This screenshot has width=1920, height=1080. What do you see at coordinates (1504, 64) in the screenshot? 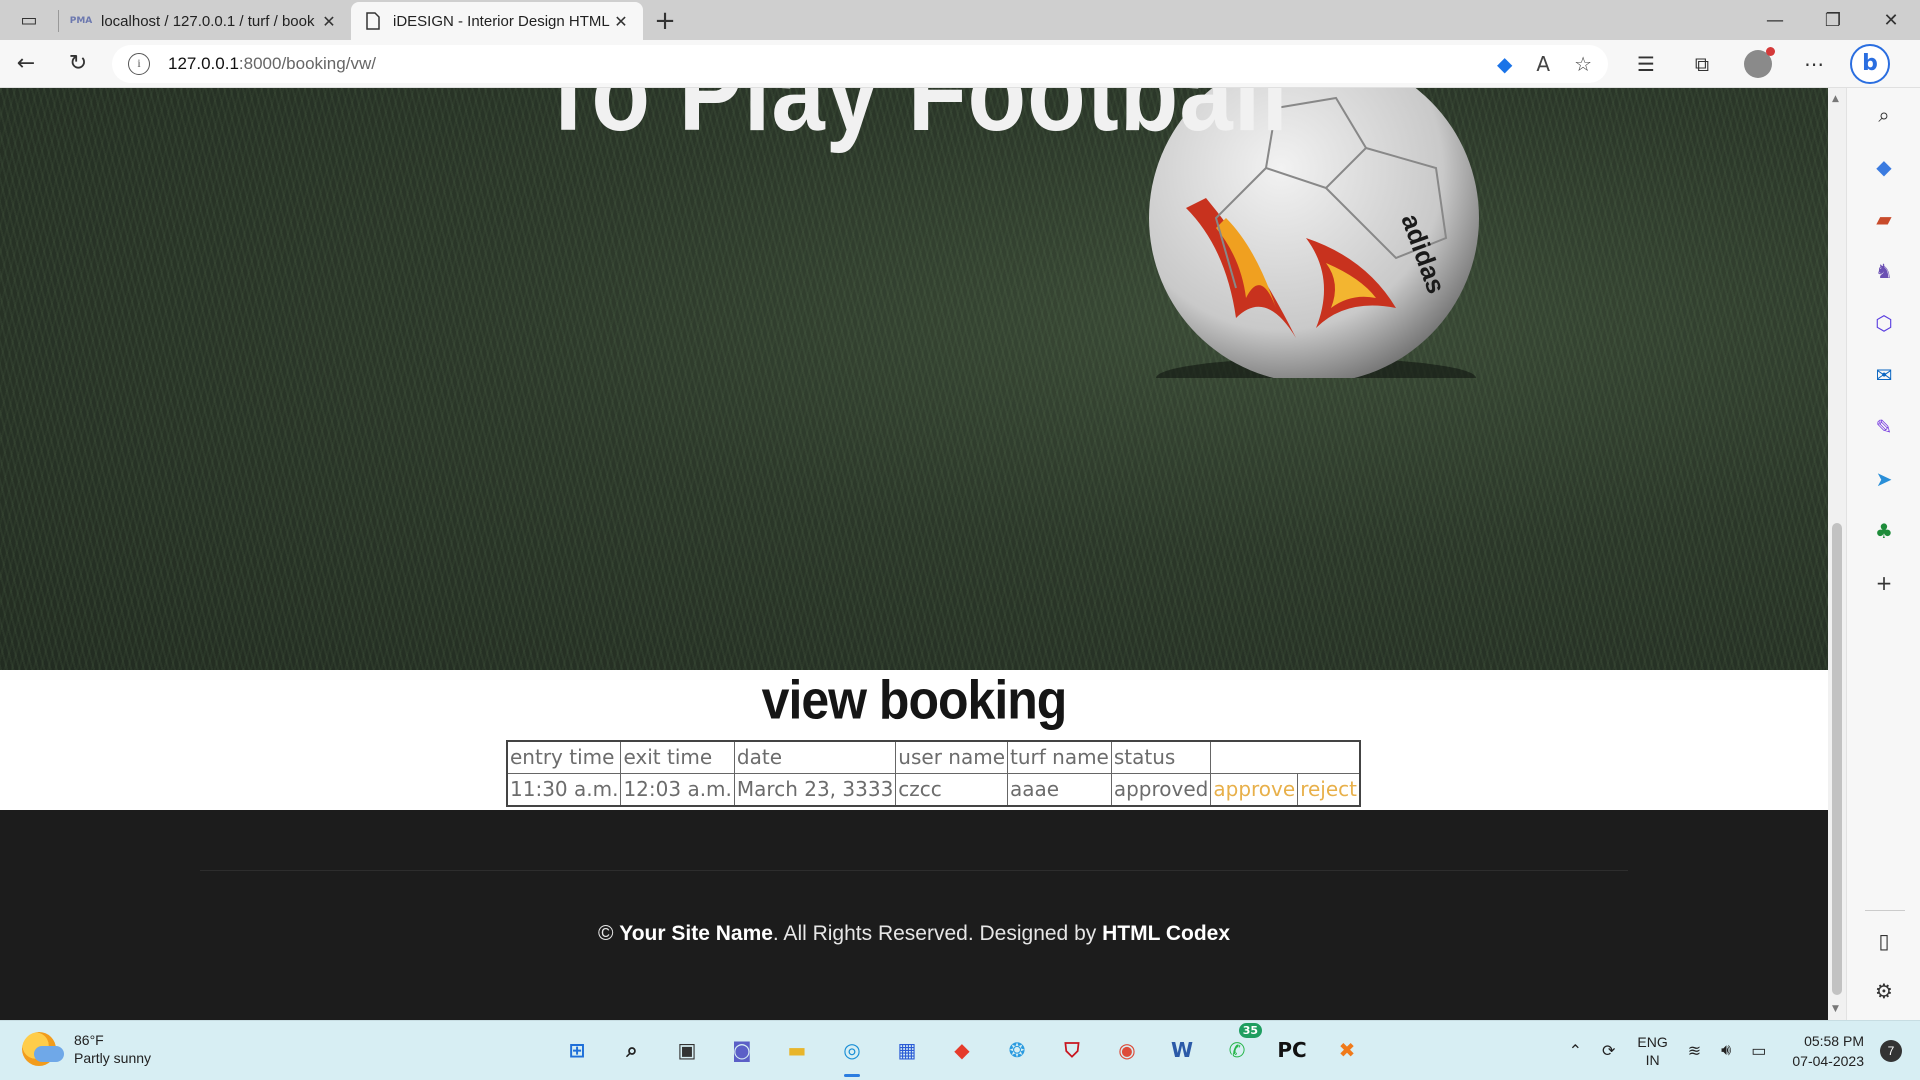
I see `shopping-tag-icon: ◆` at bounding box center [1504, 64].